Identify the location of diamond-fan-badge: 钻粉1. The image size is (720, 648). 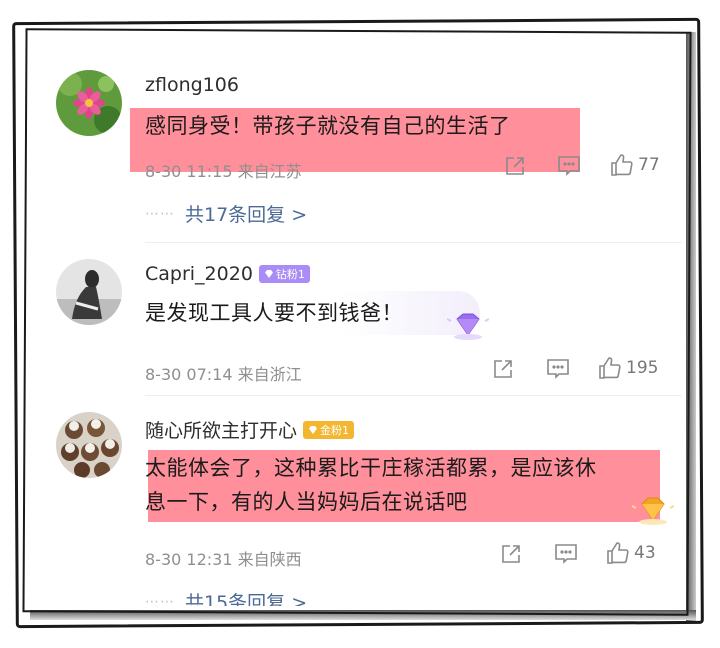
(284, 274).